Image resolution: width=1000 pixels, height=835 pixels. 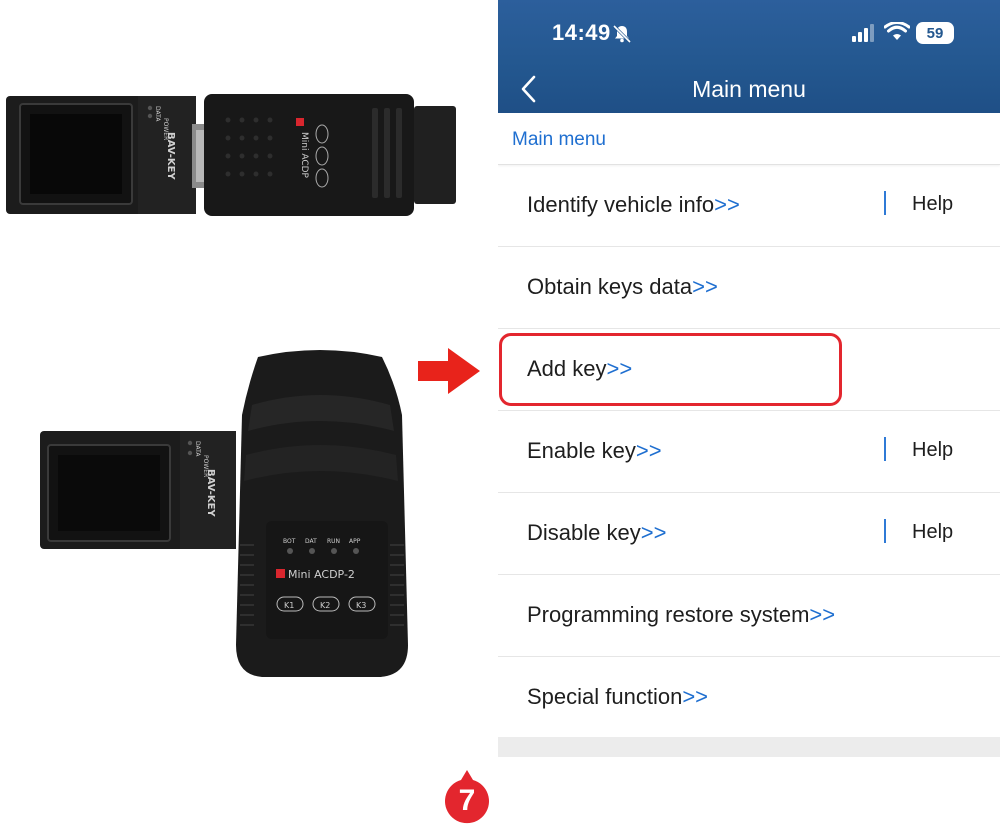 I want to click on key-button-k1: K1, so click(x=289, y=605).